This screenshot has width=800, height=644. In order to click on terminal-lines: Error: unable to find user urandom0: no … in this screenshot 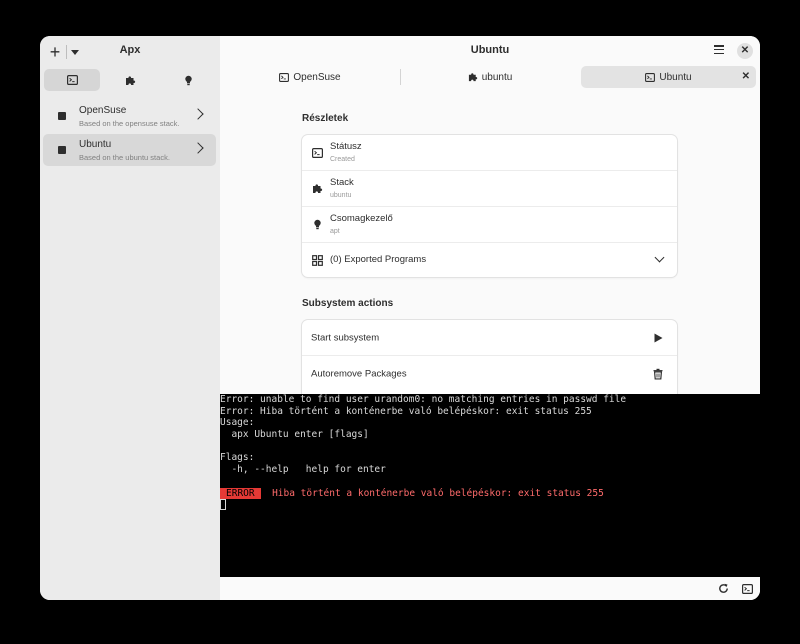, I will do `click(490, 441)`.